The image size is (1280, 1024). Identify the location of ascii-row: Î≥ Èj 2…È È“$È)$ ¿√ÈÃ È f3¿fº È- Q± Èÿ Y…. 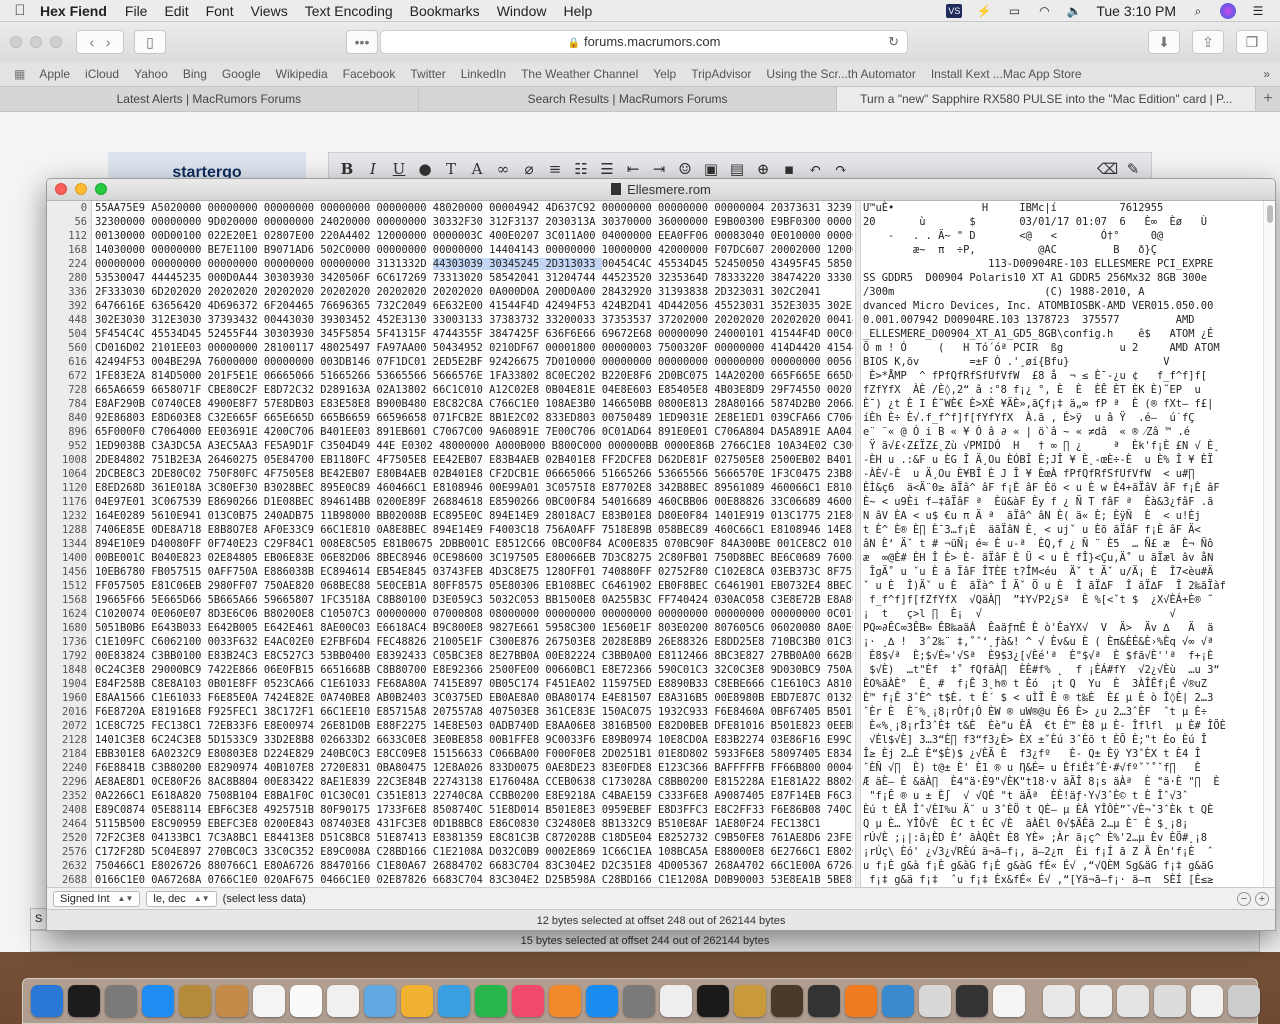
(1063, 754).